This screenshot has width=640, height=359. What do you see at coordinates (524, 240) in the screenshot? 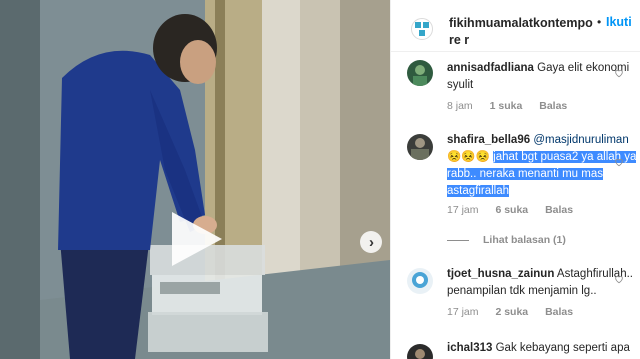
I see `view-replies-label: Lihat balasan (1)` at bounding box center [524, 240].